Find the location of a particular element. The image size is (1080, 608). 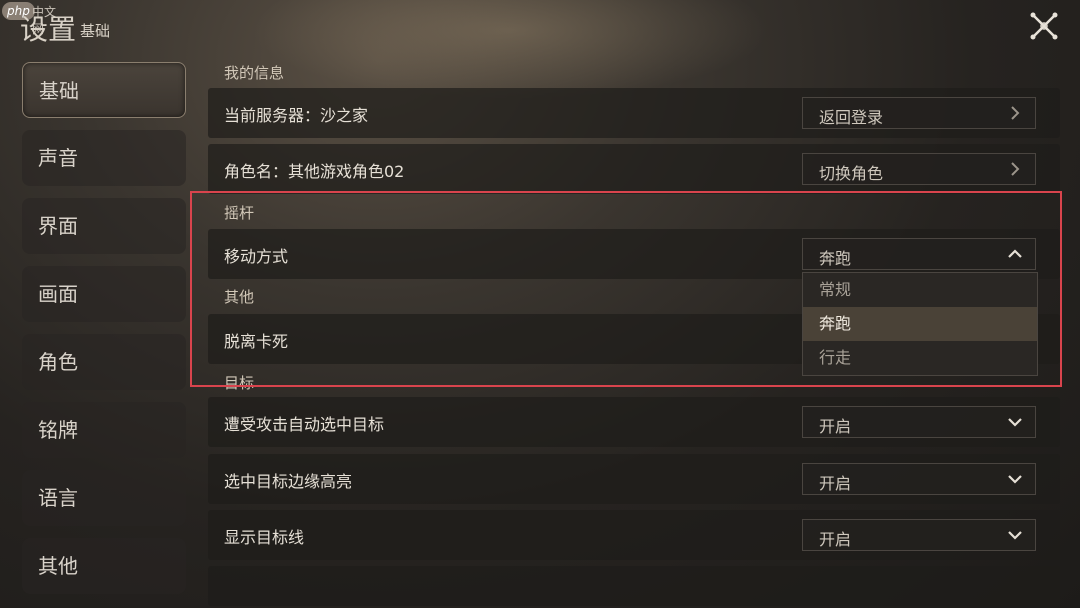

dropdown-option-run: 奔跑 is located at coordinates (920, 324).